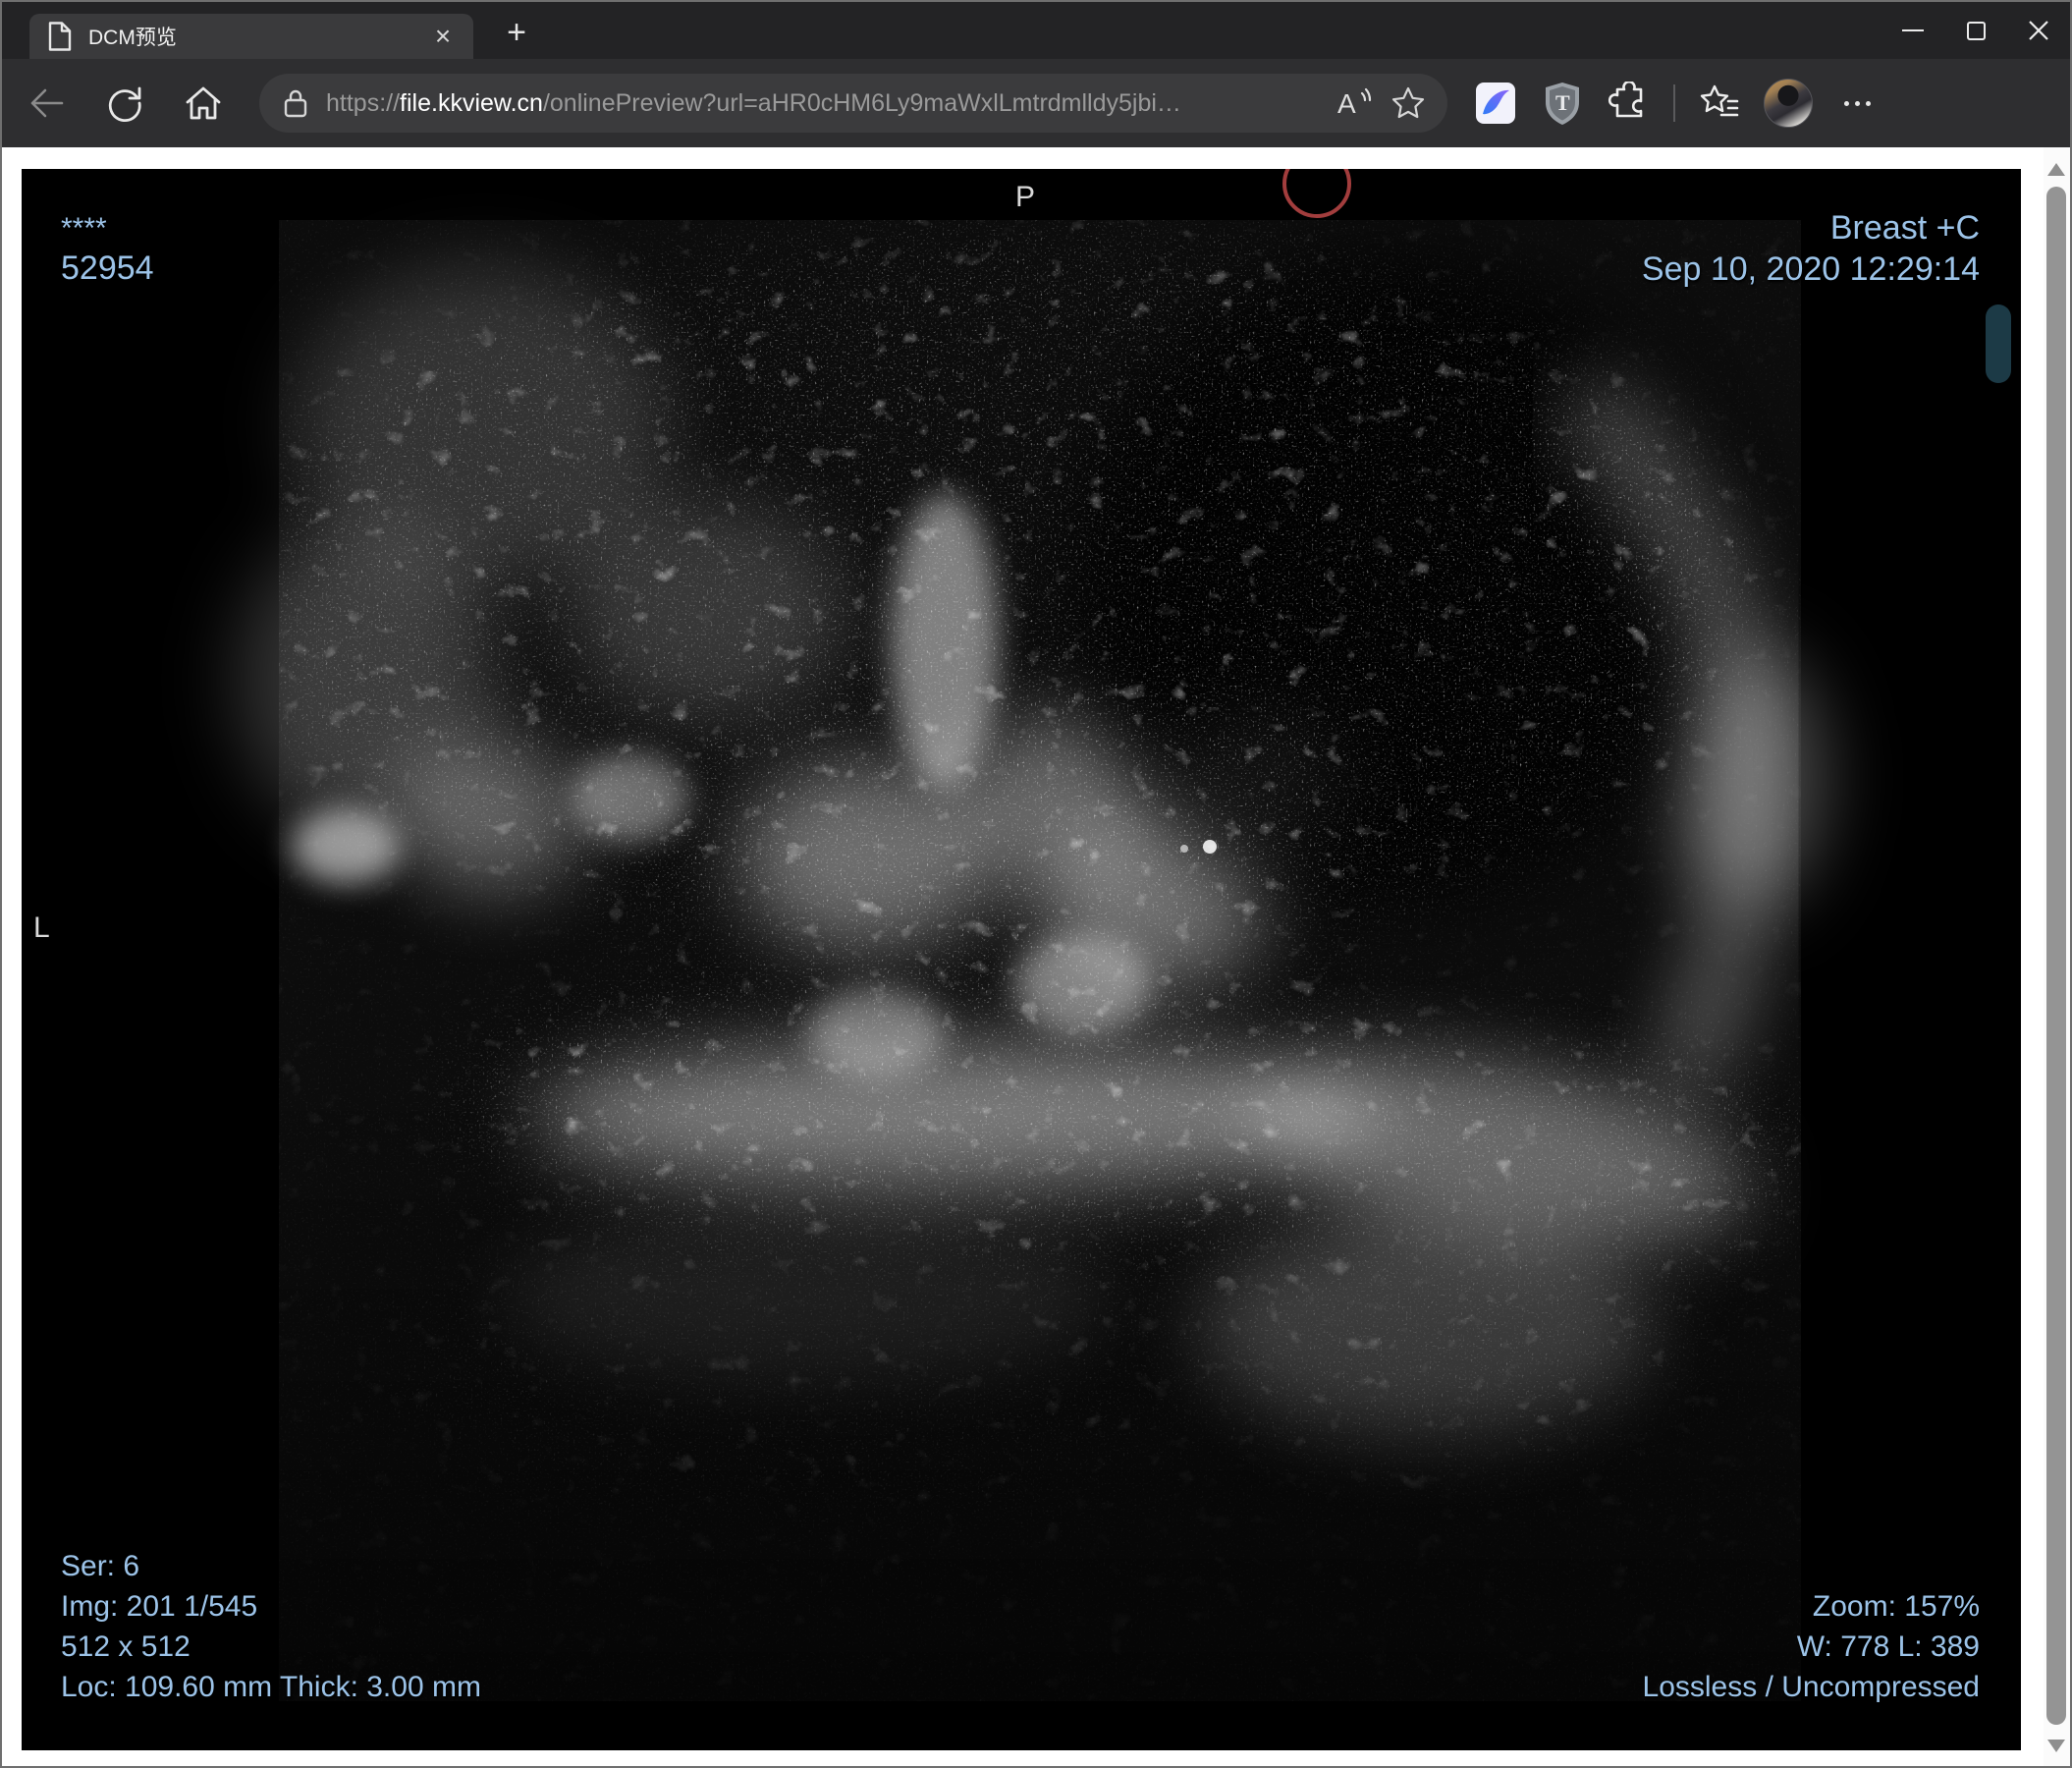 The height and width of the screenshot is (1768, 2072). Describe the element at coordinates (472, 102) in the screenshot. I see `url-host: file.kkview.cn` at that location.